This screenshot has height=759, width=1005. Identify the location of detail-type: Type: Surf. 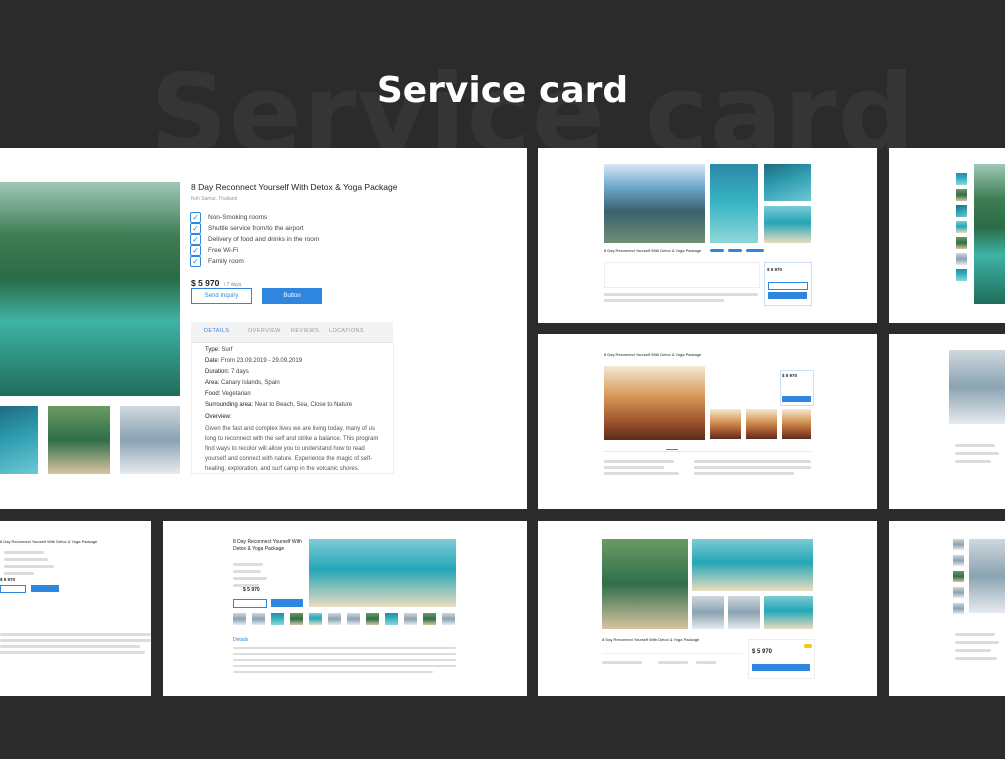
(219, 350).